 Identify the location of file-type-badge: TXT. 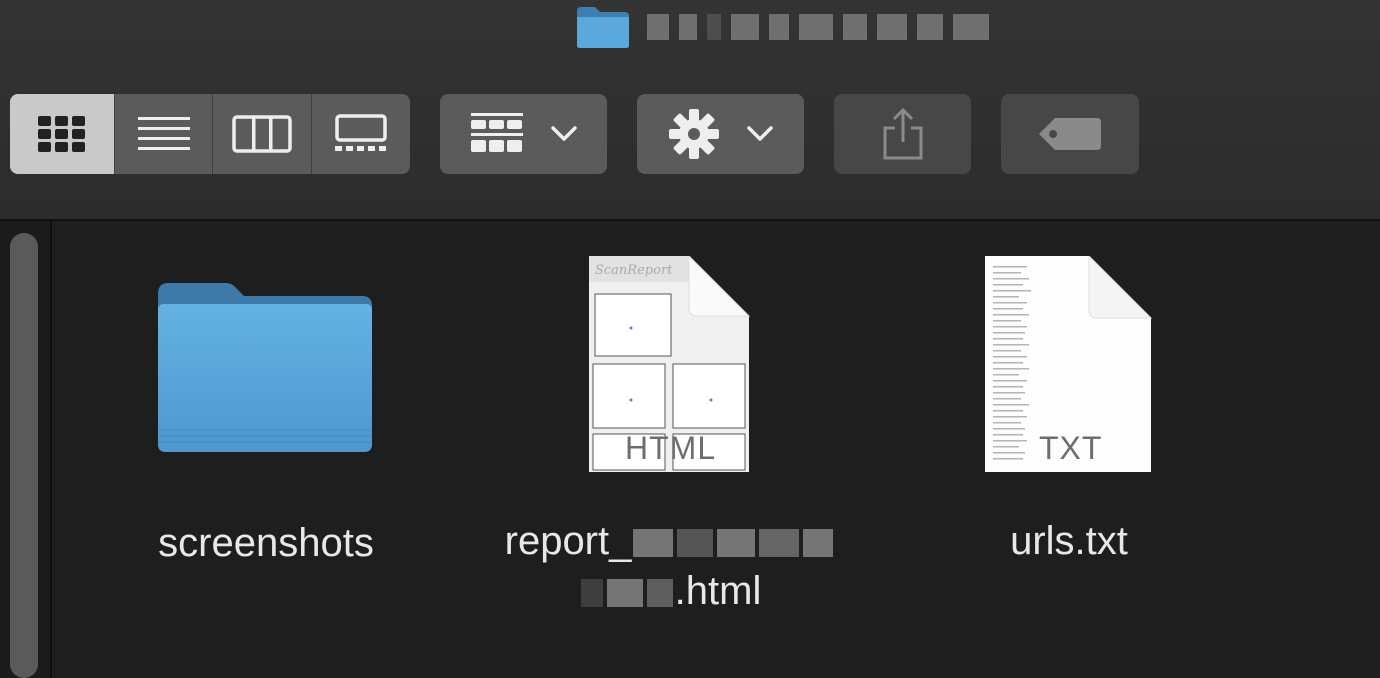
(1071, 448).